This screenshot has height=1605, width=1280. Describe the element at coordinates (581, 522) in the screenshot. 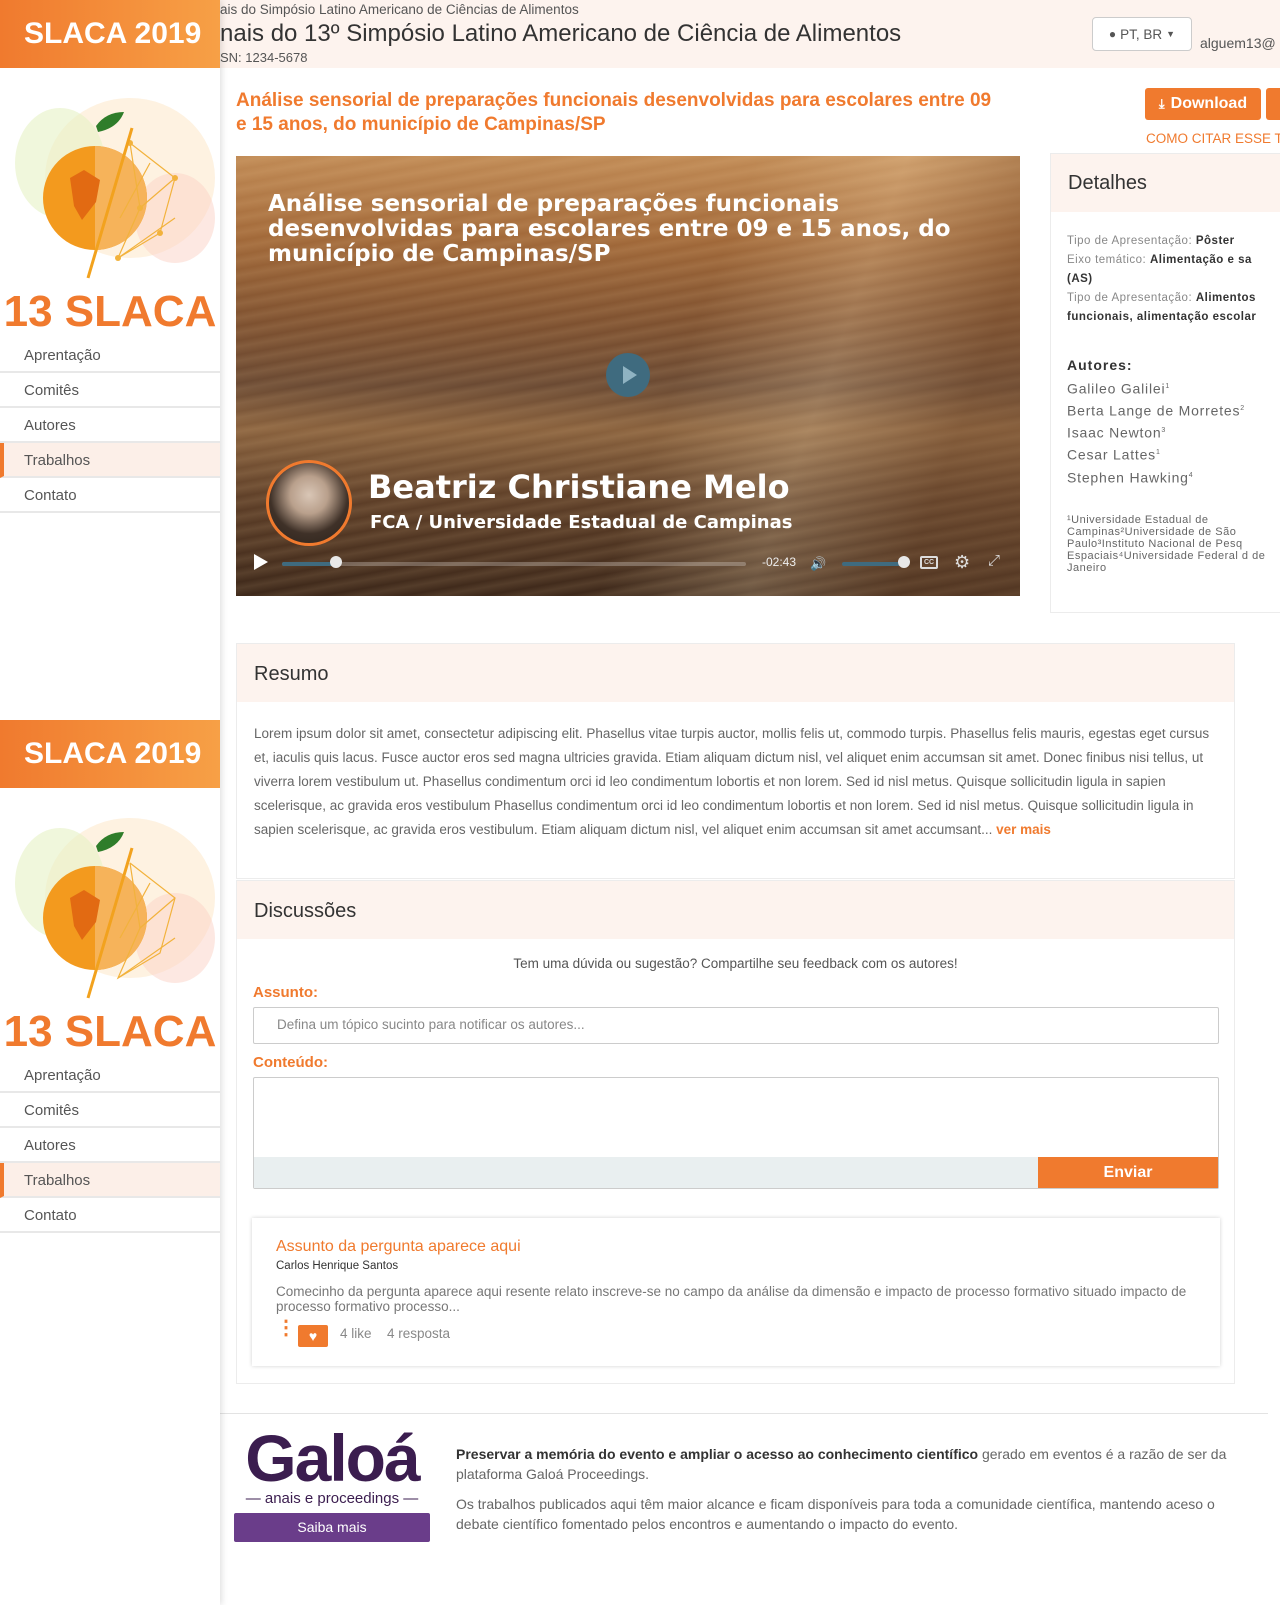

I see `presenter-institution: FCA / Universidade Estadual de Campinas` at that location.